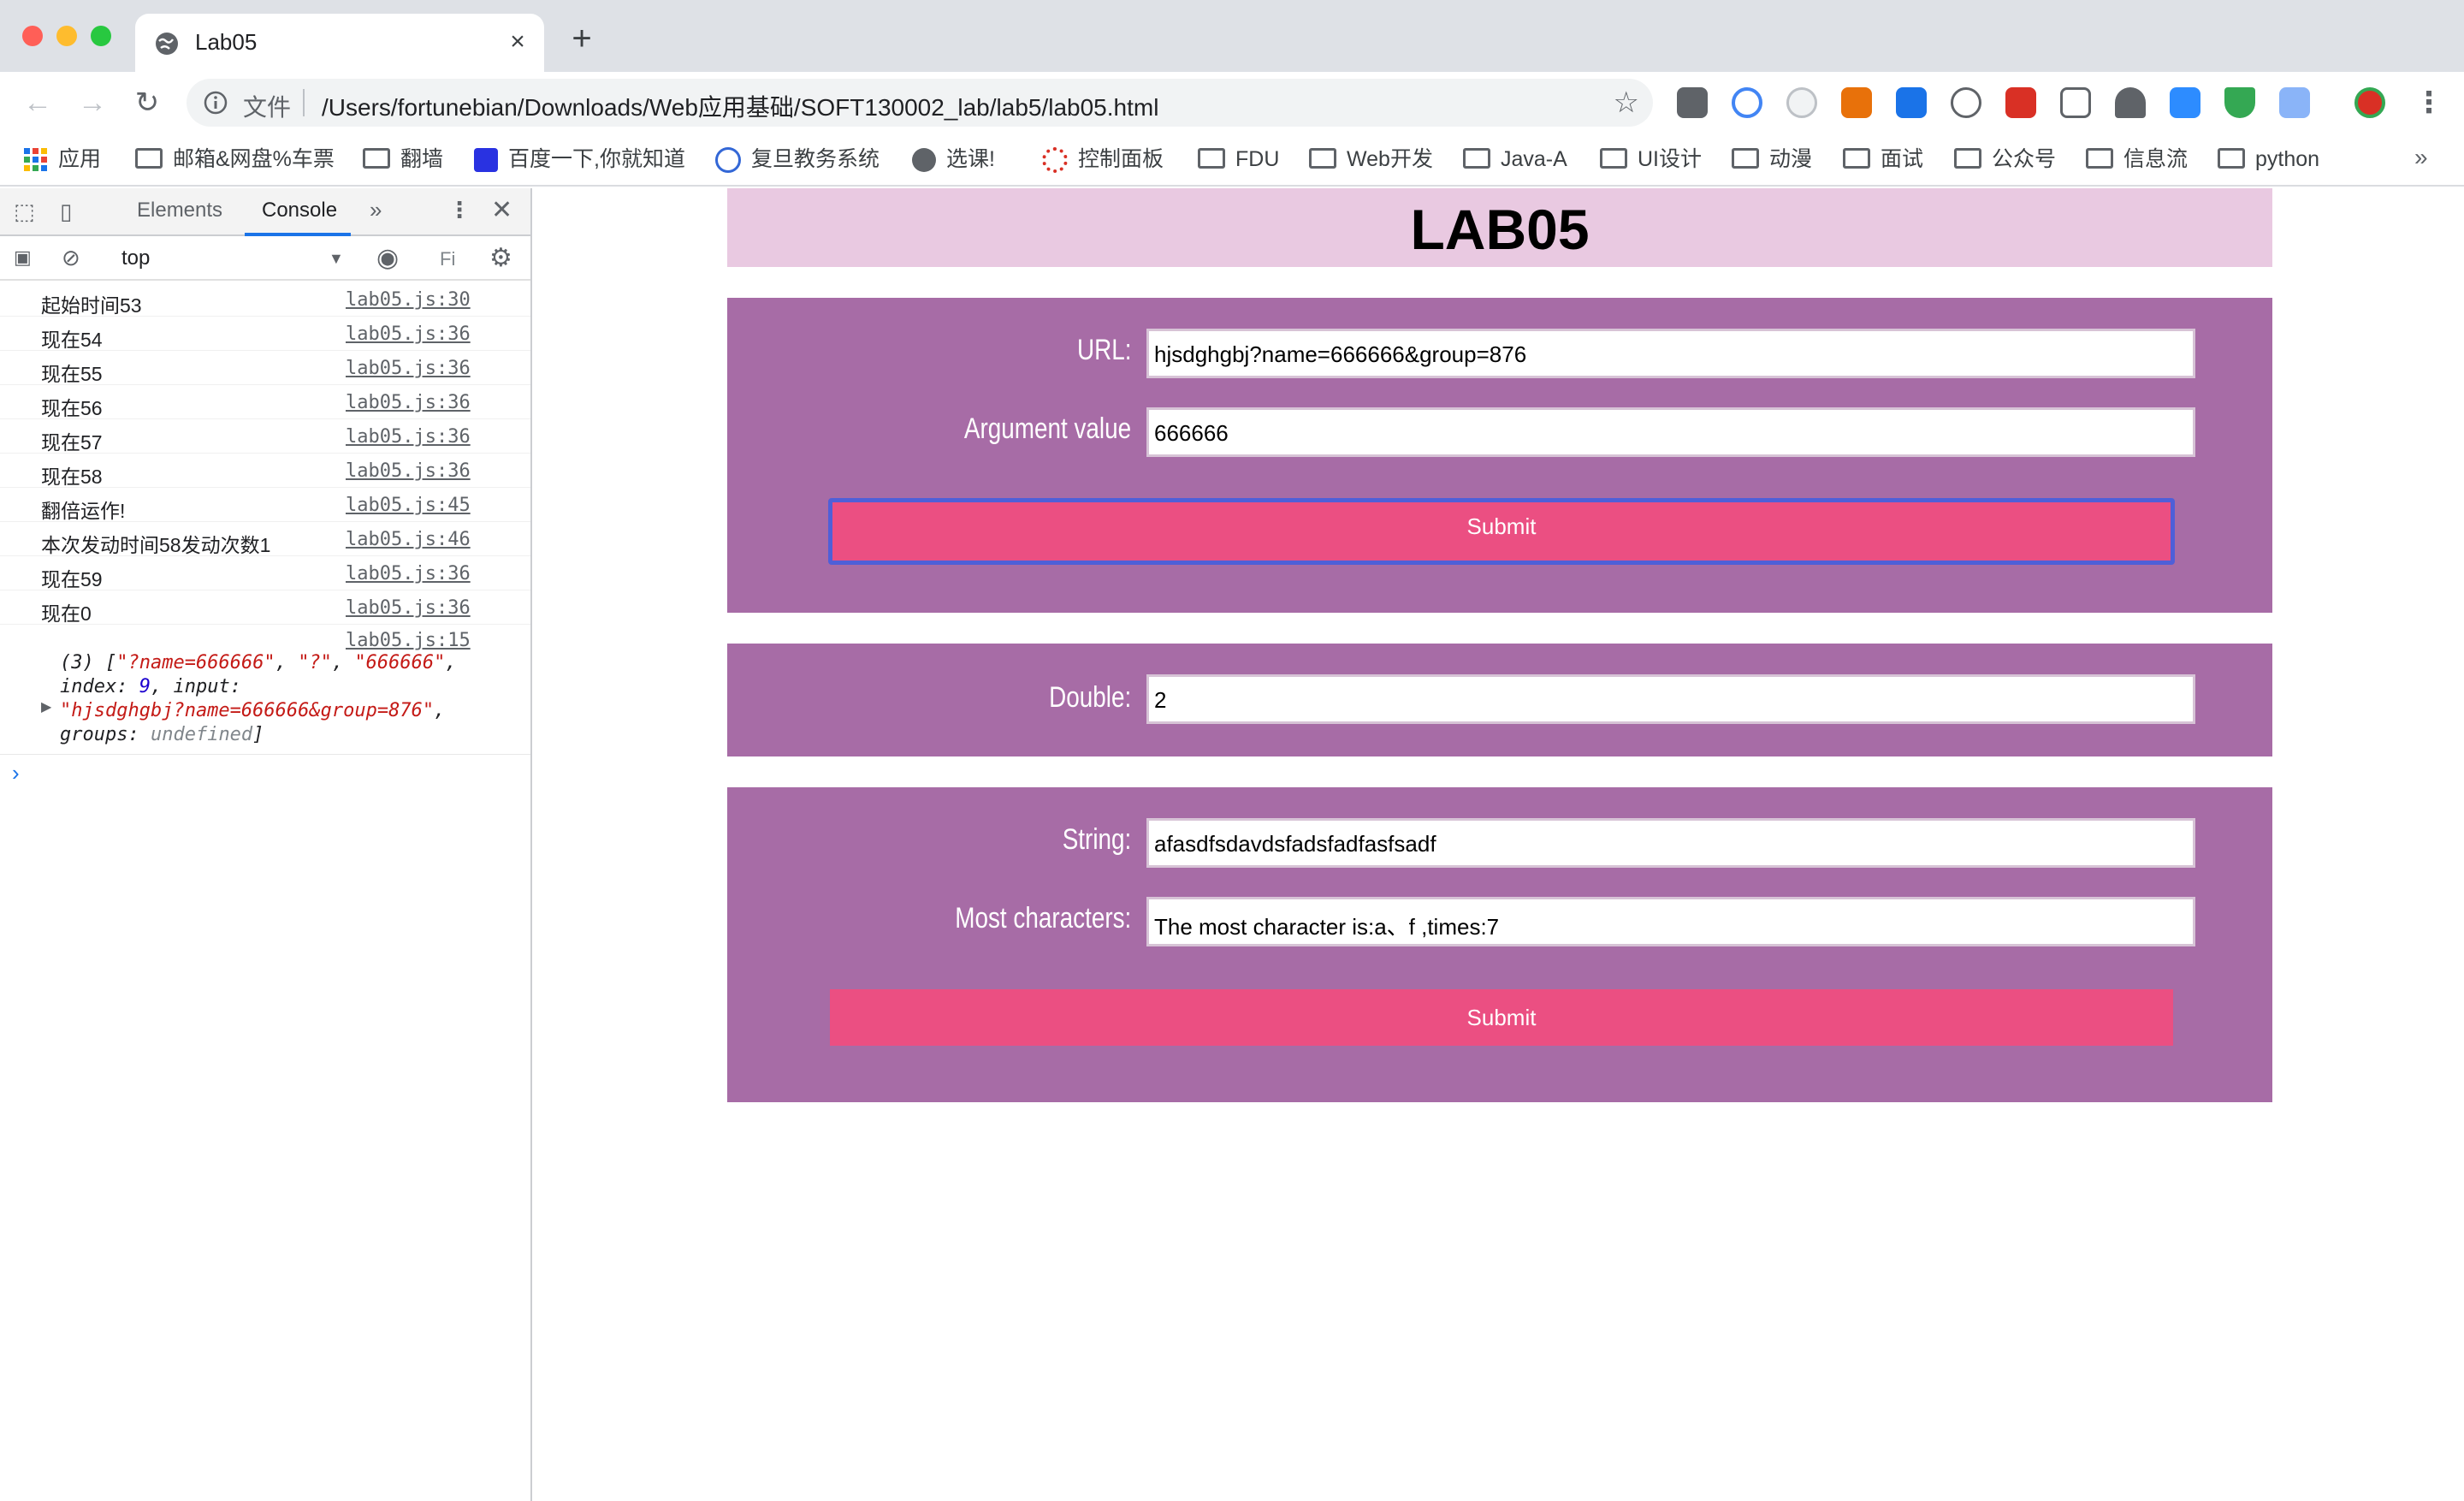  I want to click on double-input: 2, so click(1670, 699).